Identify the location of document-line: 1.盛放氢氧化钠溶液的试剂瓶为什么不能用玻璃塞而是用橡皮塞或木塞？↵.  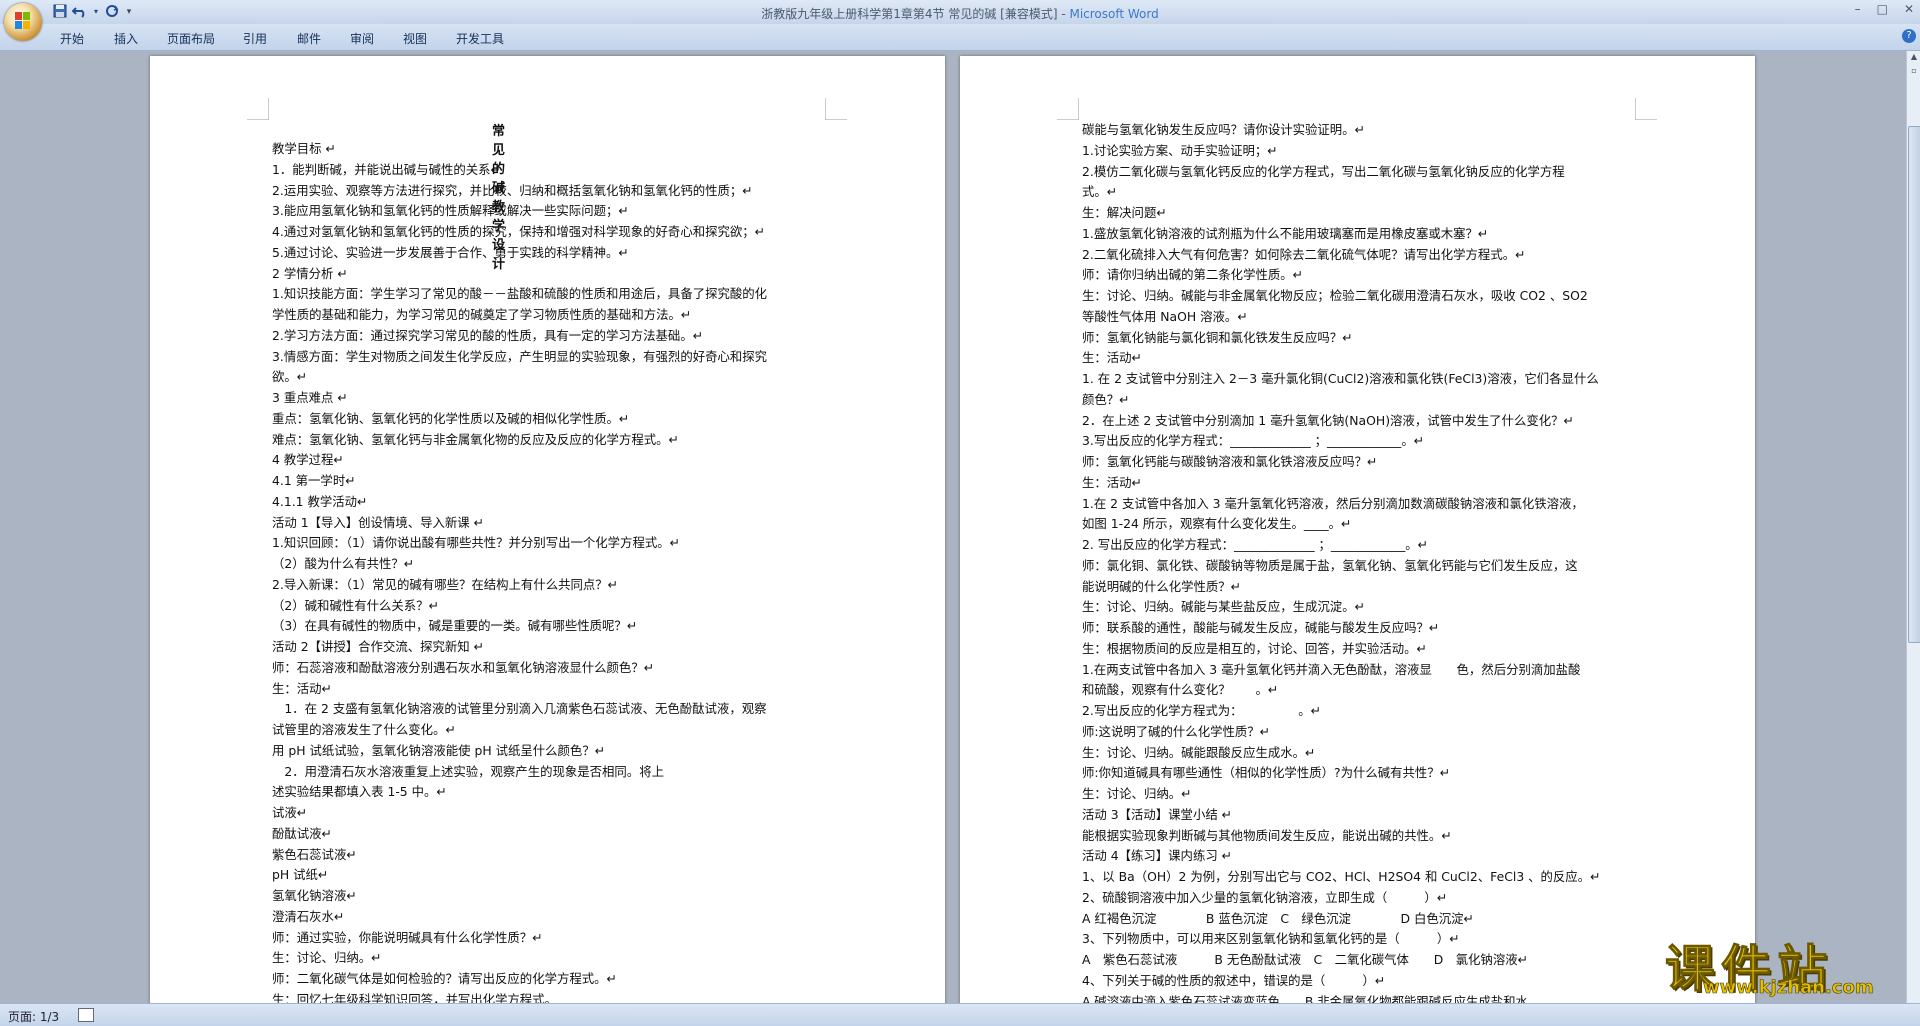
(1285, 233).